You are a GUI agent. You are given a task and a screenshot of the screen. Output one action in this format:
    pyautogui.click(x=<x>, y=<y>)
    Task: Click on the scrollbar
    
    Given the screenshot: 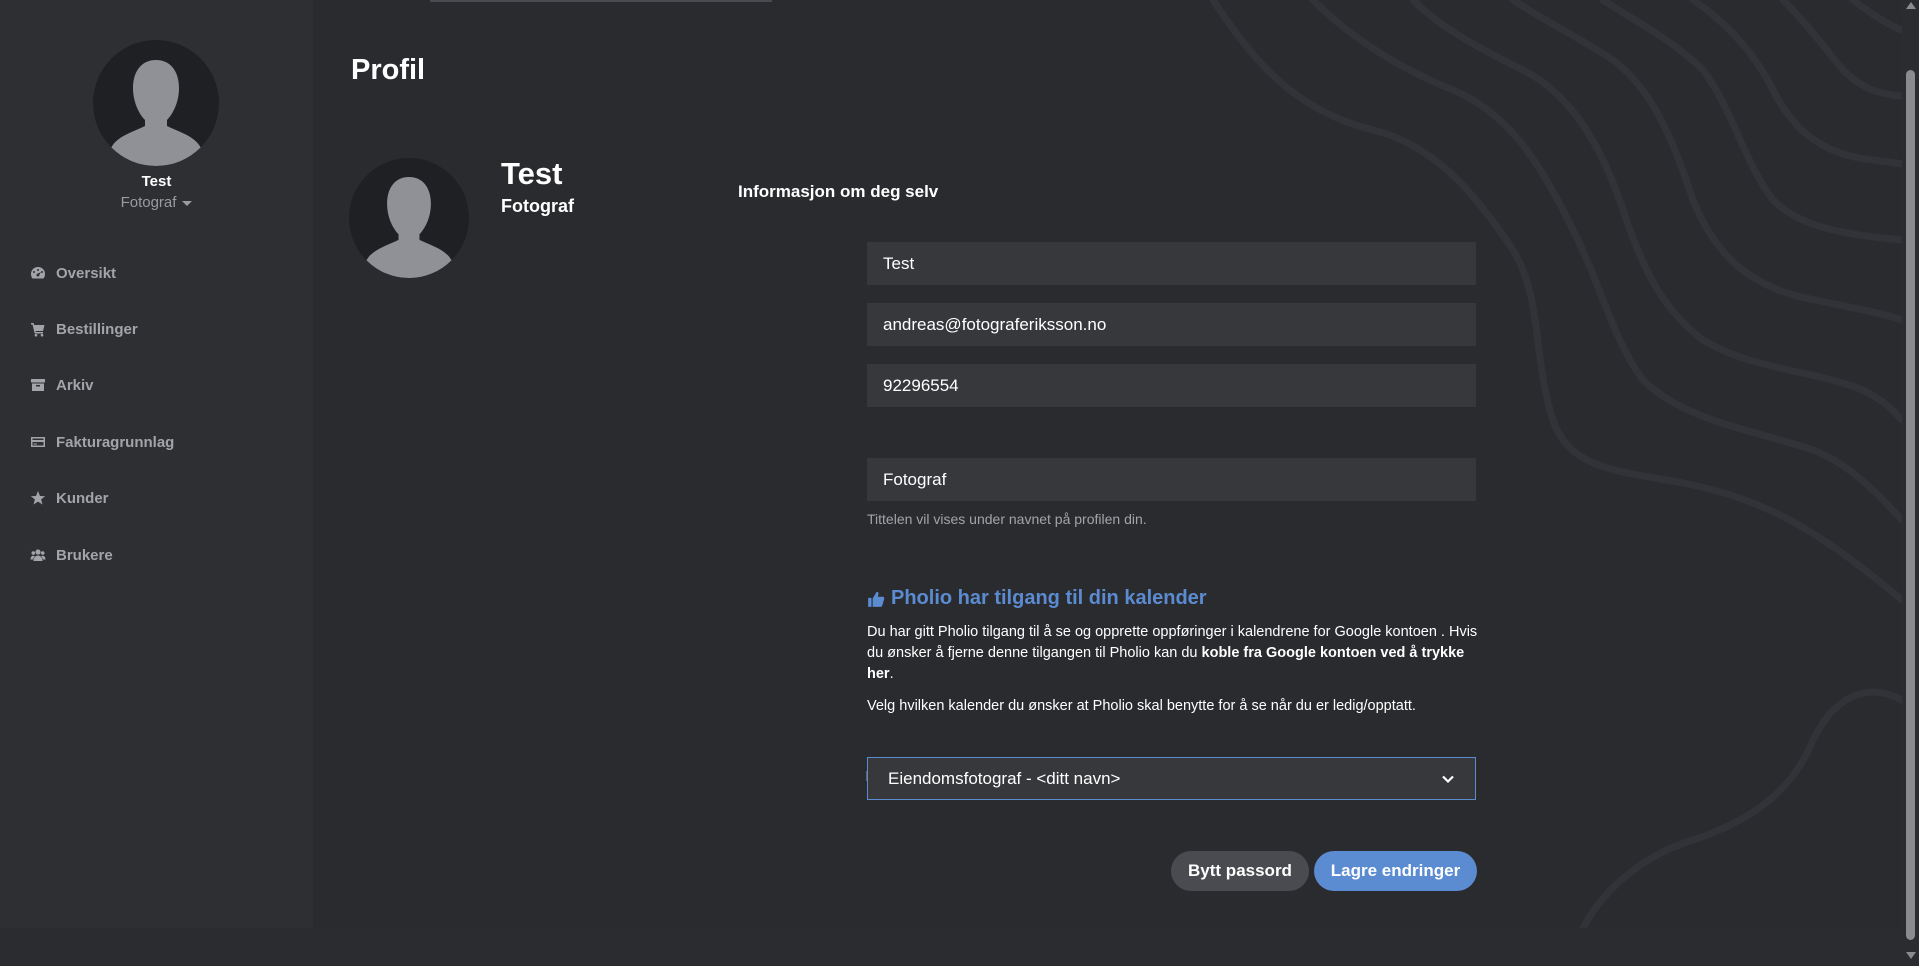 What is the action you would take?
    pyautogui.click(x=1910, y=483)
    